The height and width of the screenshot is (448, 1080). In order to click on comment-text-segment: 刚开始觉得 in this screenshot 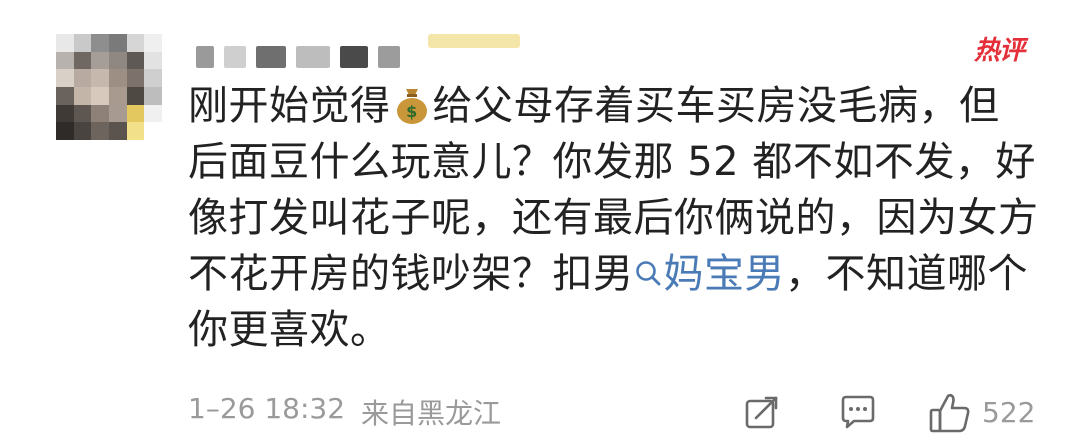, I will do `click(289, 106)`.